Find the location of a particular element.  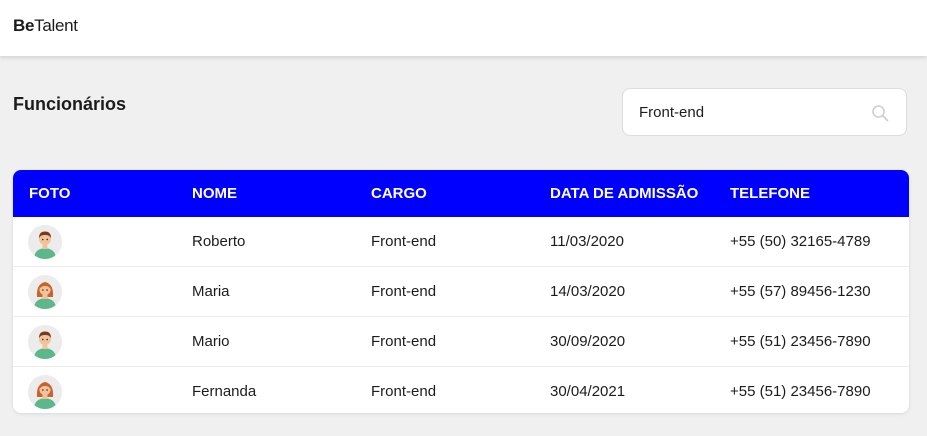

column-header-telefone: TELEFONE is located at coordinates (770, 193).